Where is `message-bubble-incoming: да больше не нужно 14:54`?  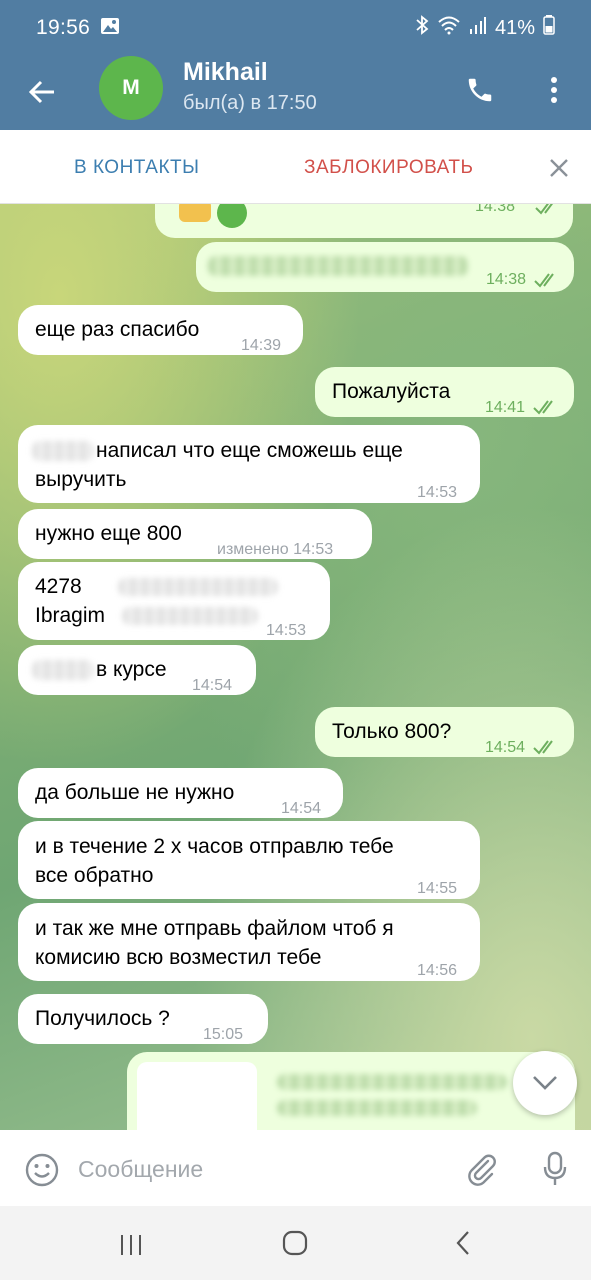
message-bubble-incoming: да больше не нужно 14:54 is located at coordinates (180, 793).